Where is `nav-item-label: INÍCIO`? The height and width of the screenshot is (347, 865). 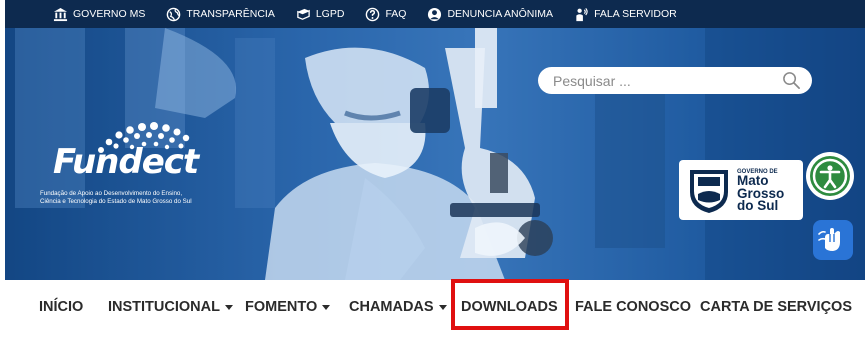 nav-item-label: INÍCIO is located at coordinates (61, 307).